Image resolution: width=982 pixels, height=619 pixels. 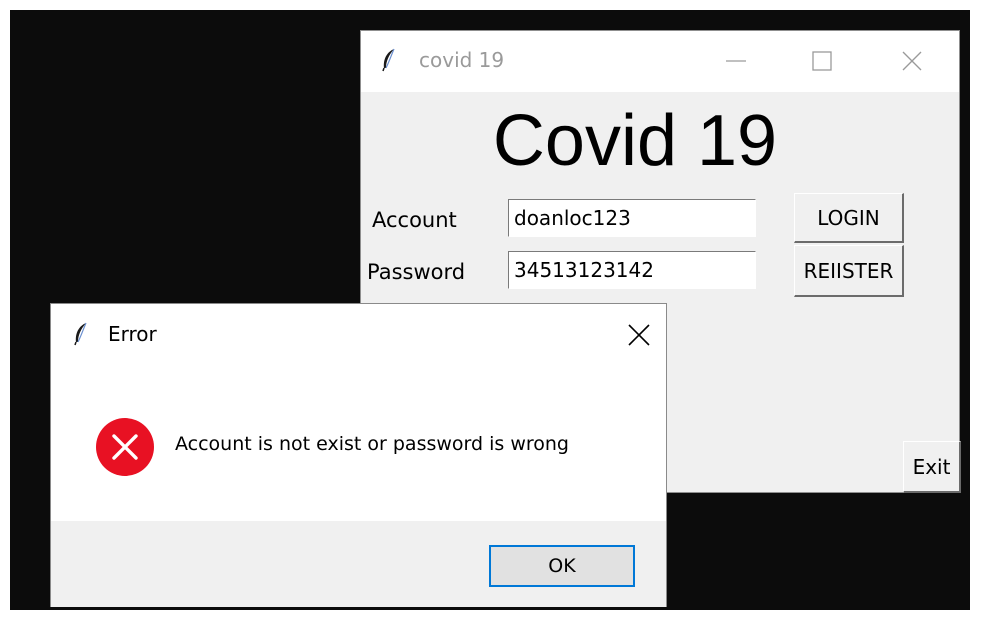 What do you see at coordinates (849, 218) in the screenshot?
I see `login-button: LOGIN` at bounding box center [849, 218].